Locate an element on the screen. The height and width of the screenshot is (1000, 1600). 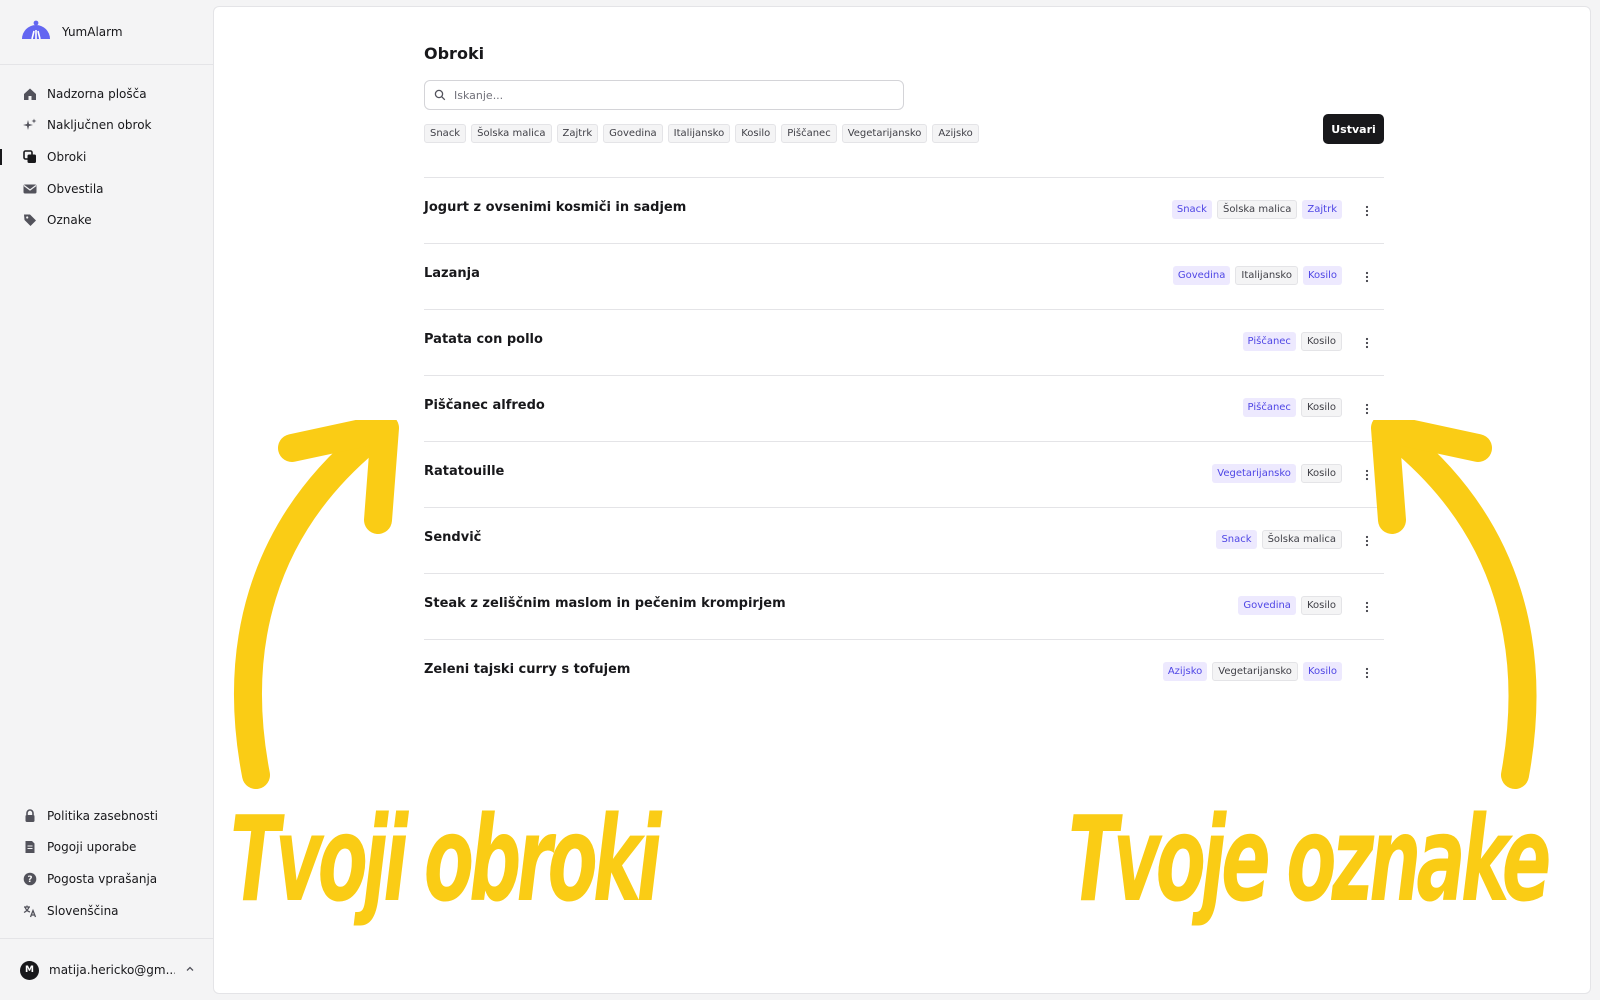
filter-tag: Vegetarijansko is located at coordinates (884, 133).